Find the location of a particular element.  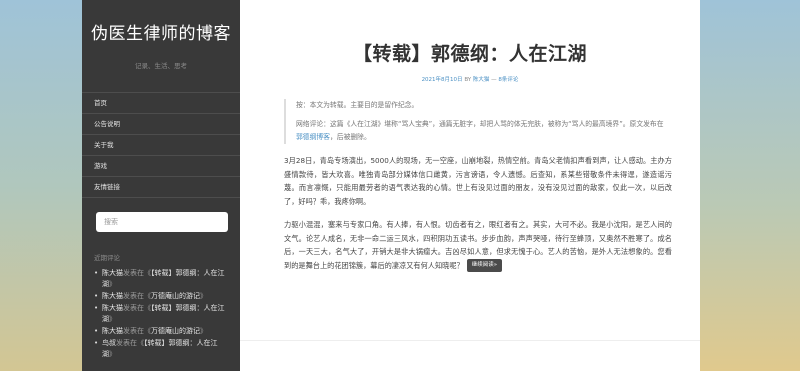

search-box is located at coordinates (162, 222).